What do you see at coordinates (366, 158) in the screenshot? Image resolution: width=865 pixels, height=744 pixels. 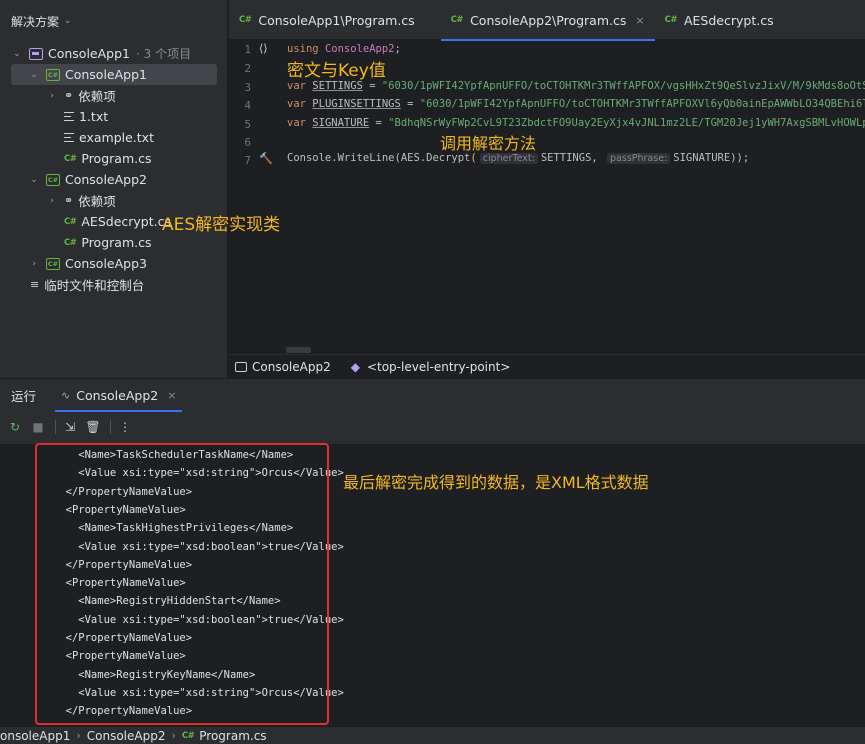 I see `method-name: WriteLine` at bounding box center [366, 158].